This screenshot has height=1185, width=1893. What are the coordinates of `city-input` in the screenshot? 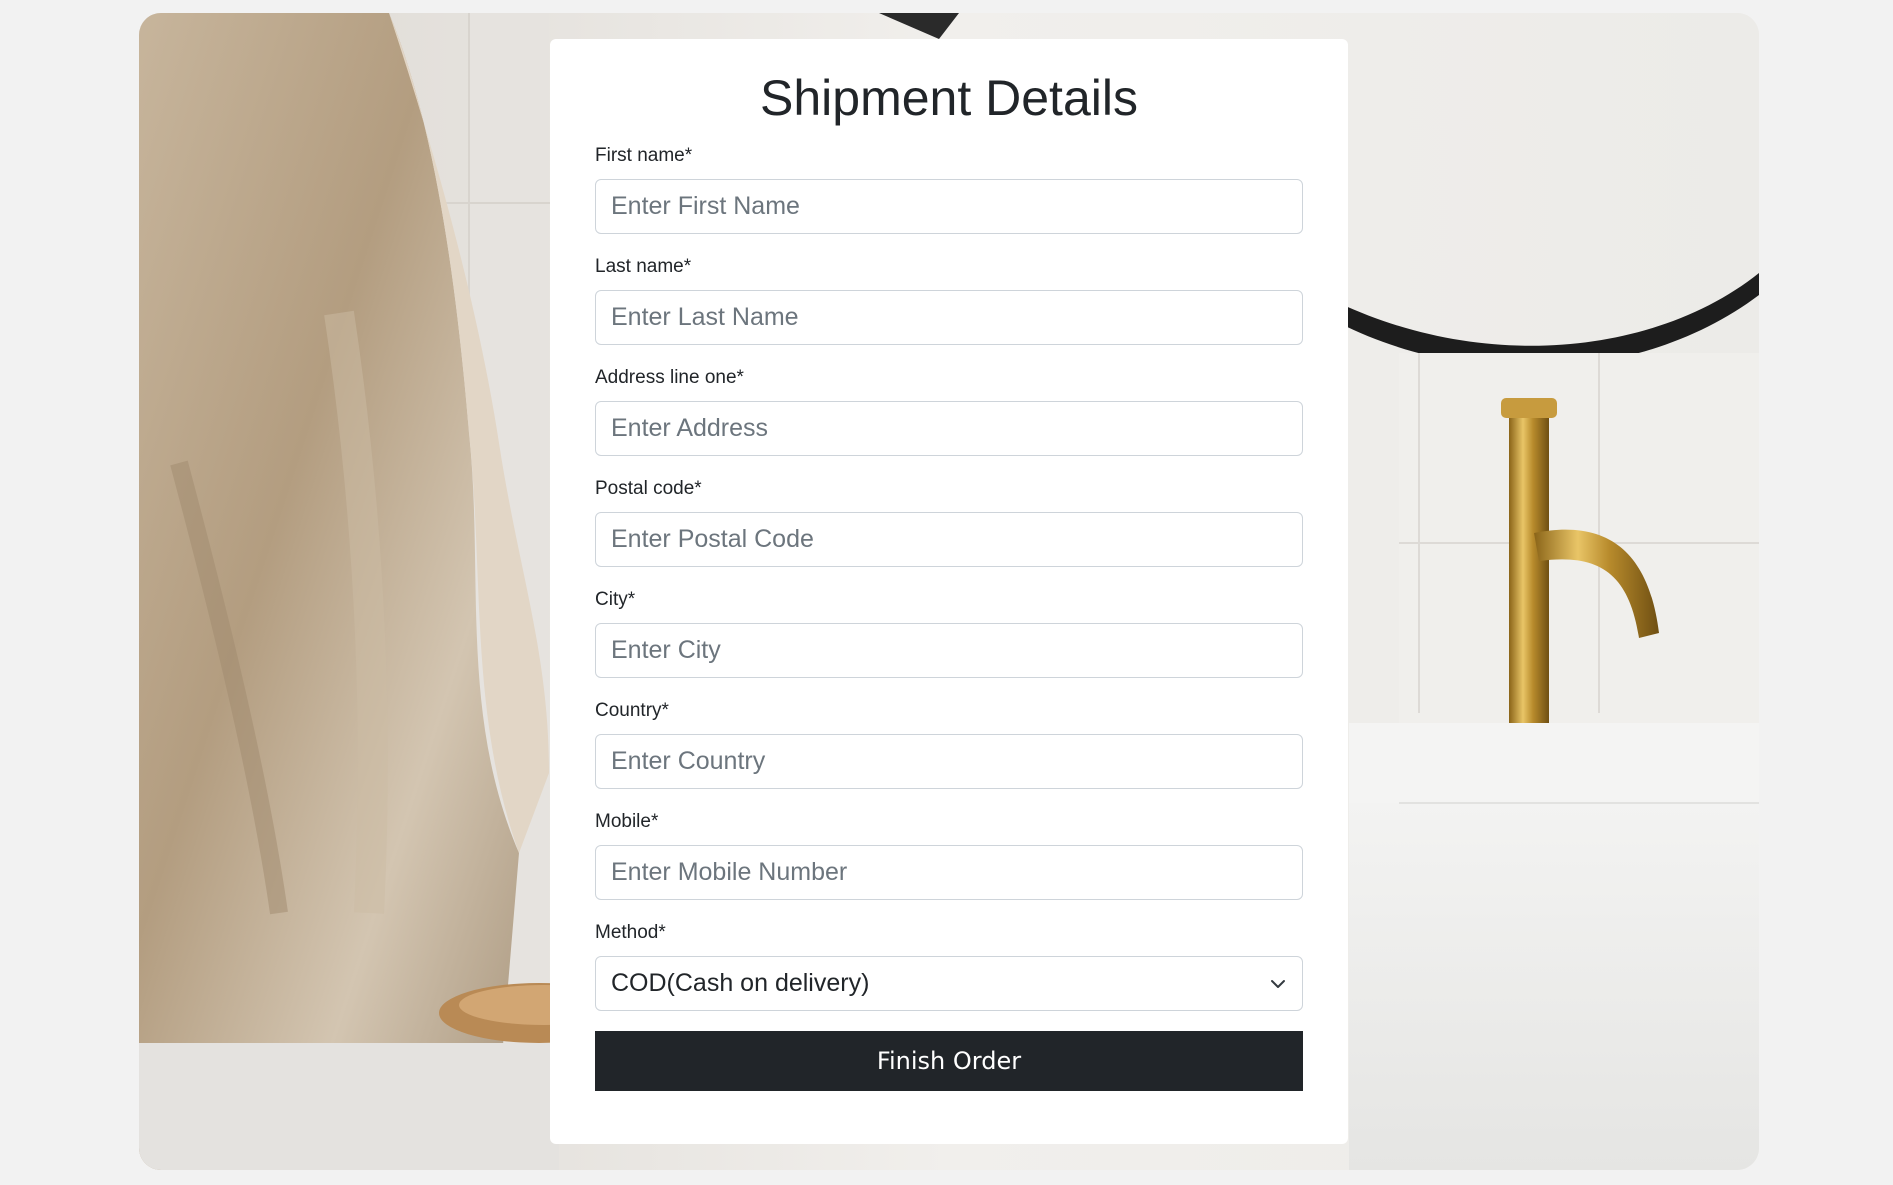 It's located at (949, 650).